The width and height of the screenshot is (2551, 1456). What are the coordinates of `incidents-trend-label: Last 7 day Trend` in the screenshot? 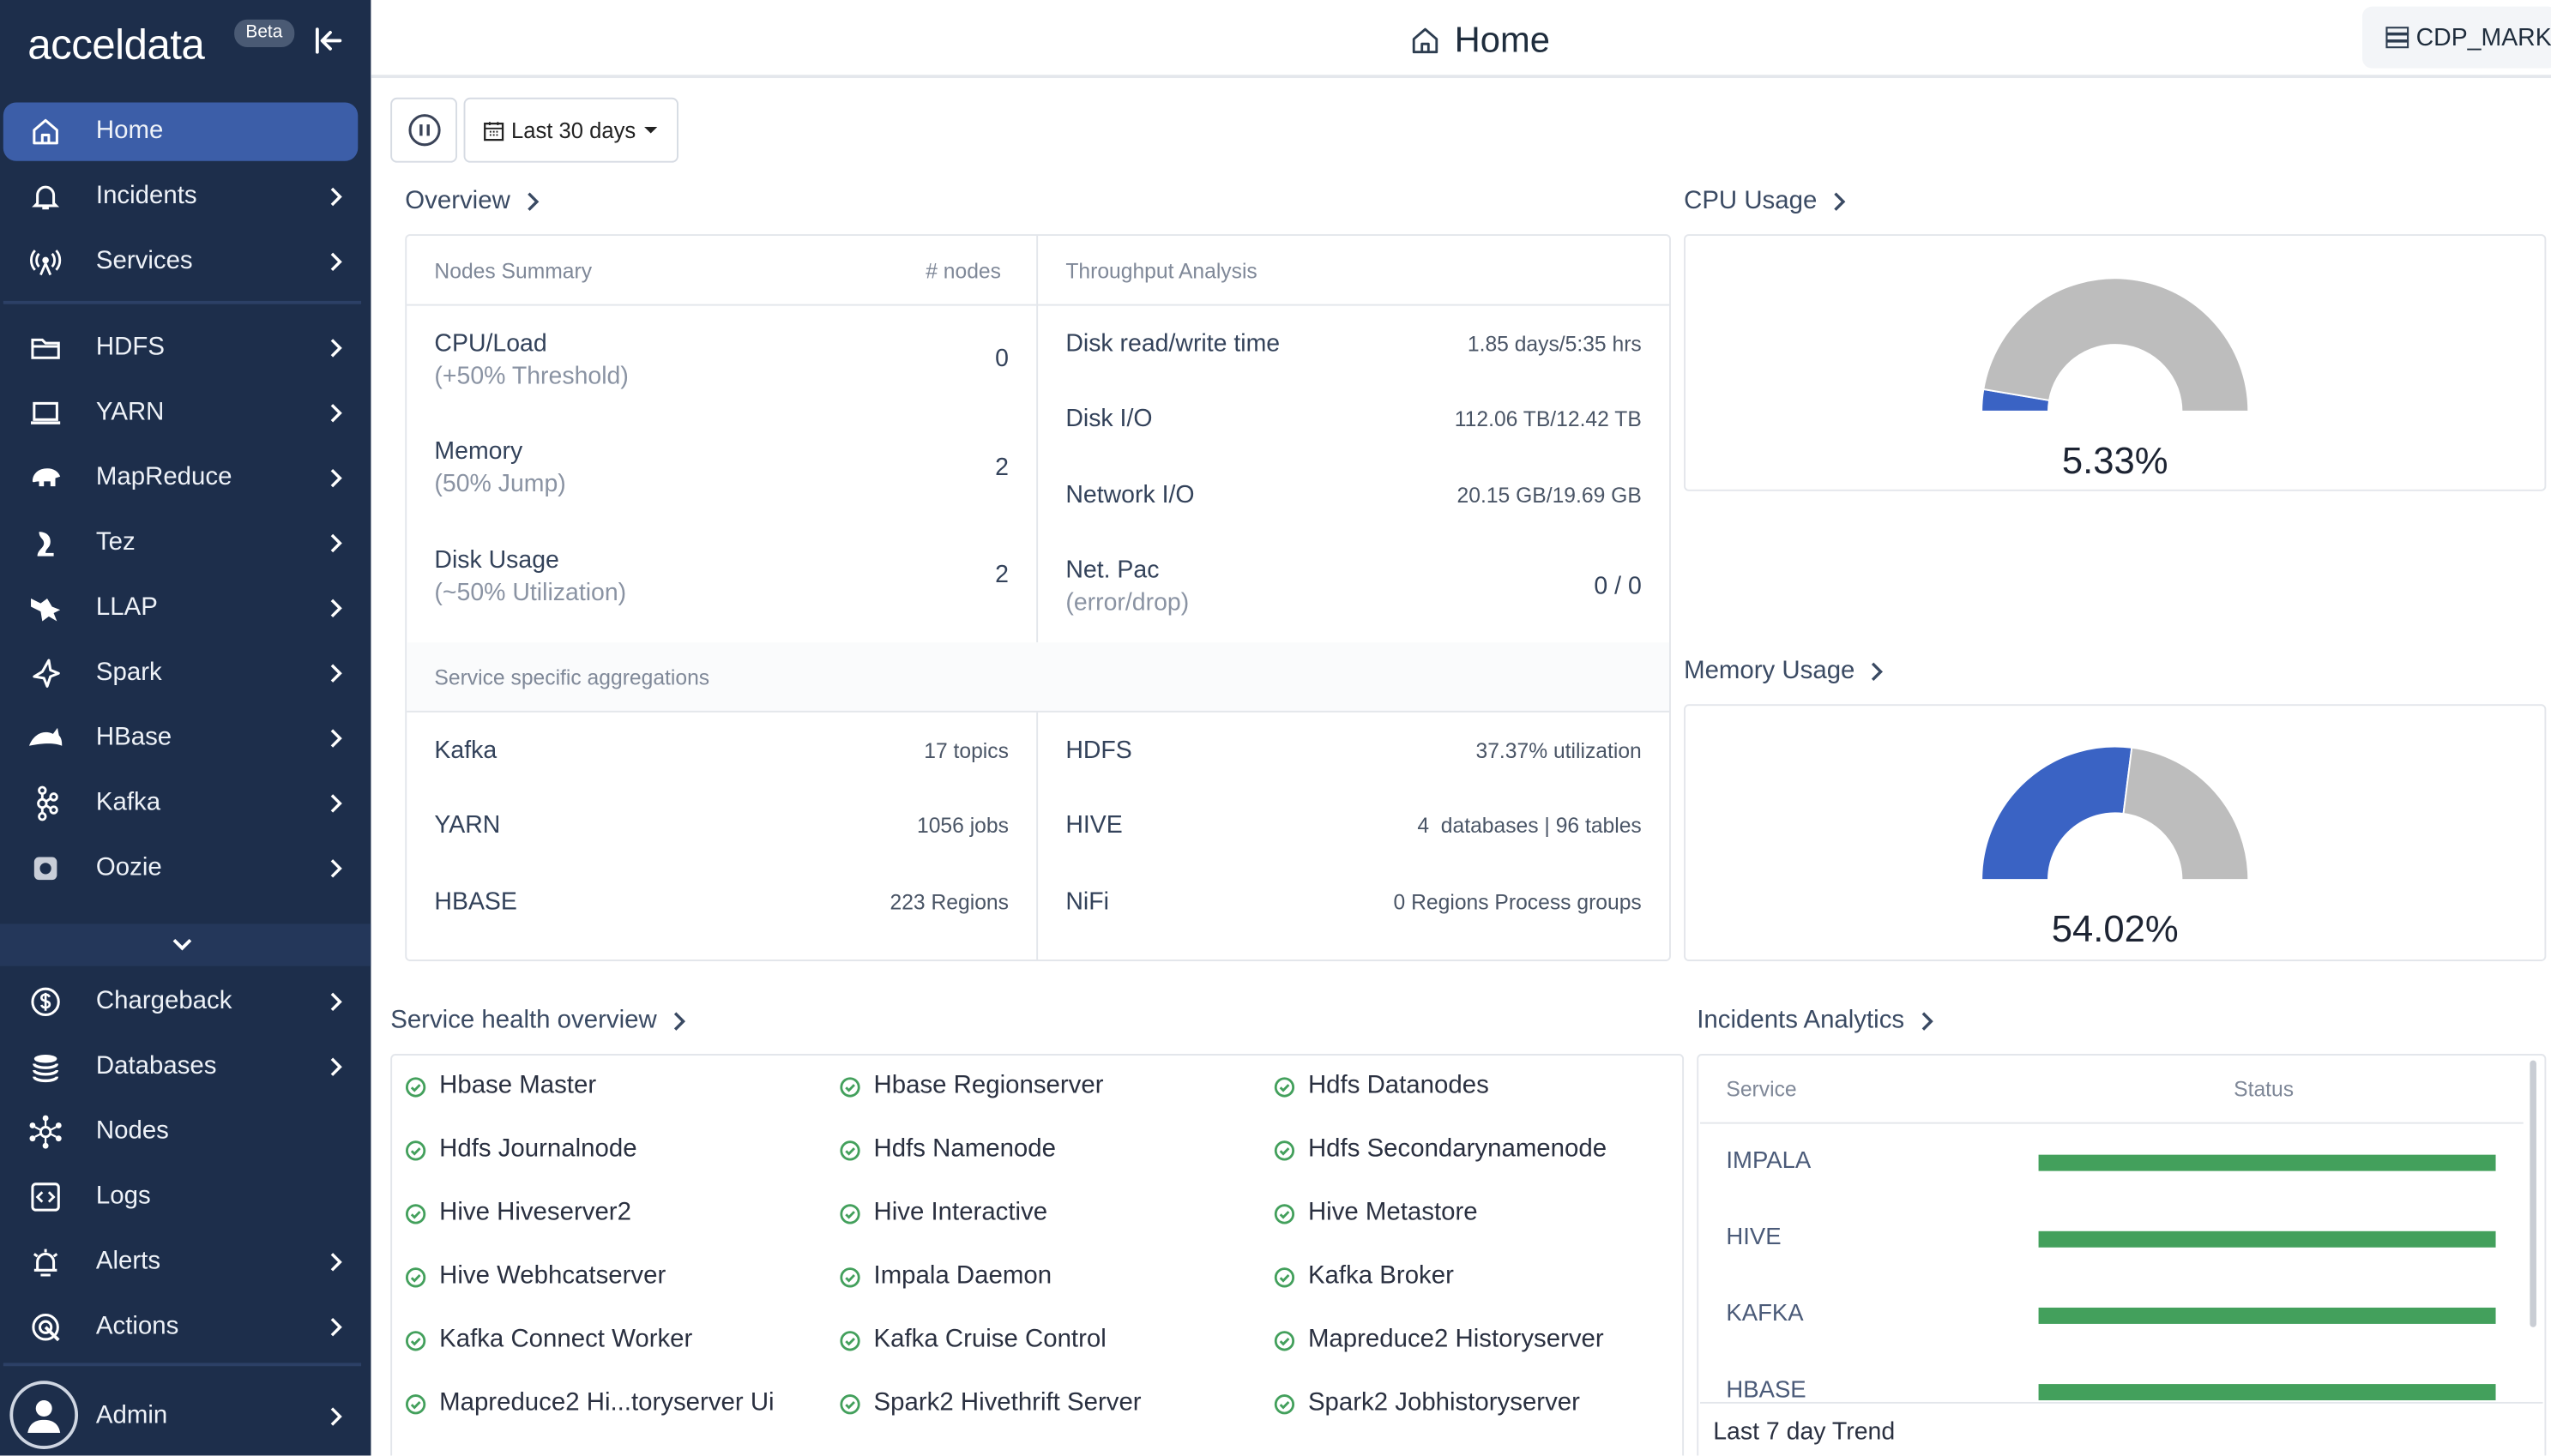 It's located at (1804, 1432).